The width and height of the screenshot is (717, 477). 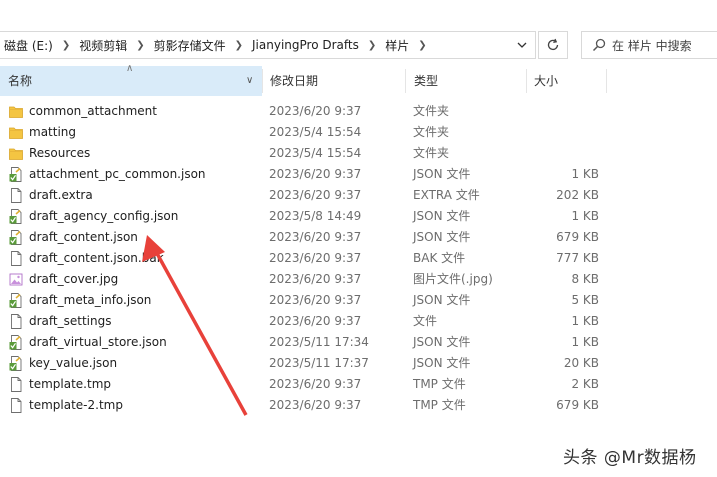 I want to click on file-size: 20 KB, so click(x=581, y=363).